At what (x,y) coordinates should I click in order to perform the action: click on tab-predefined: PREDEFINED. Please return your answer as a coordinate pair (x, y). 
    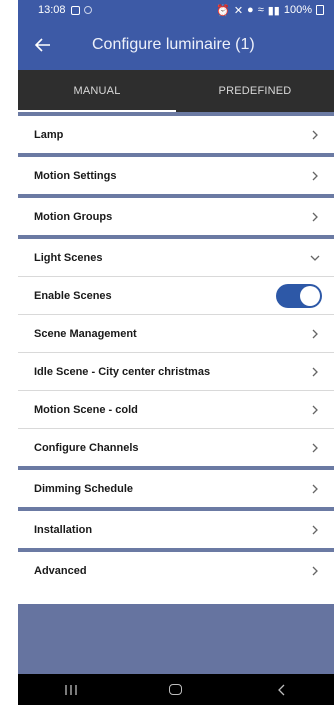
    Looking at the image, I should click on (255, 91).